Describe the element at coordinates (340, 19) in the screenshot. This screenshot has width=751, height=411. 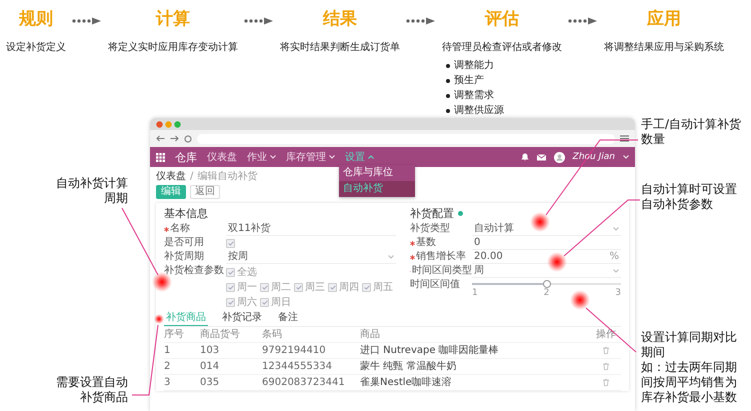
I see `step-title: 结果` at that location.